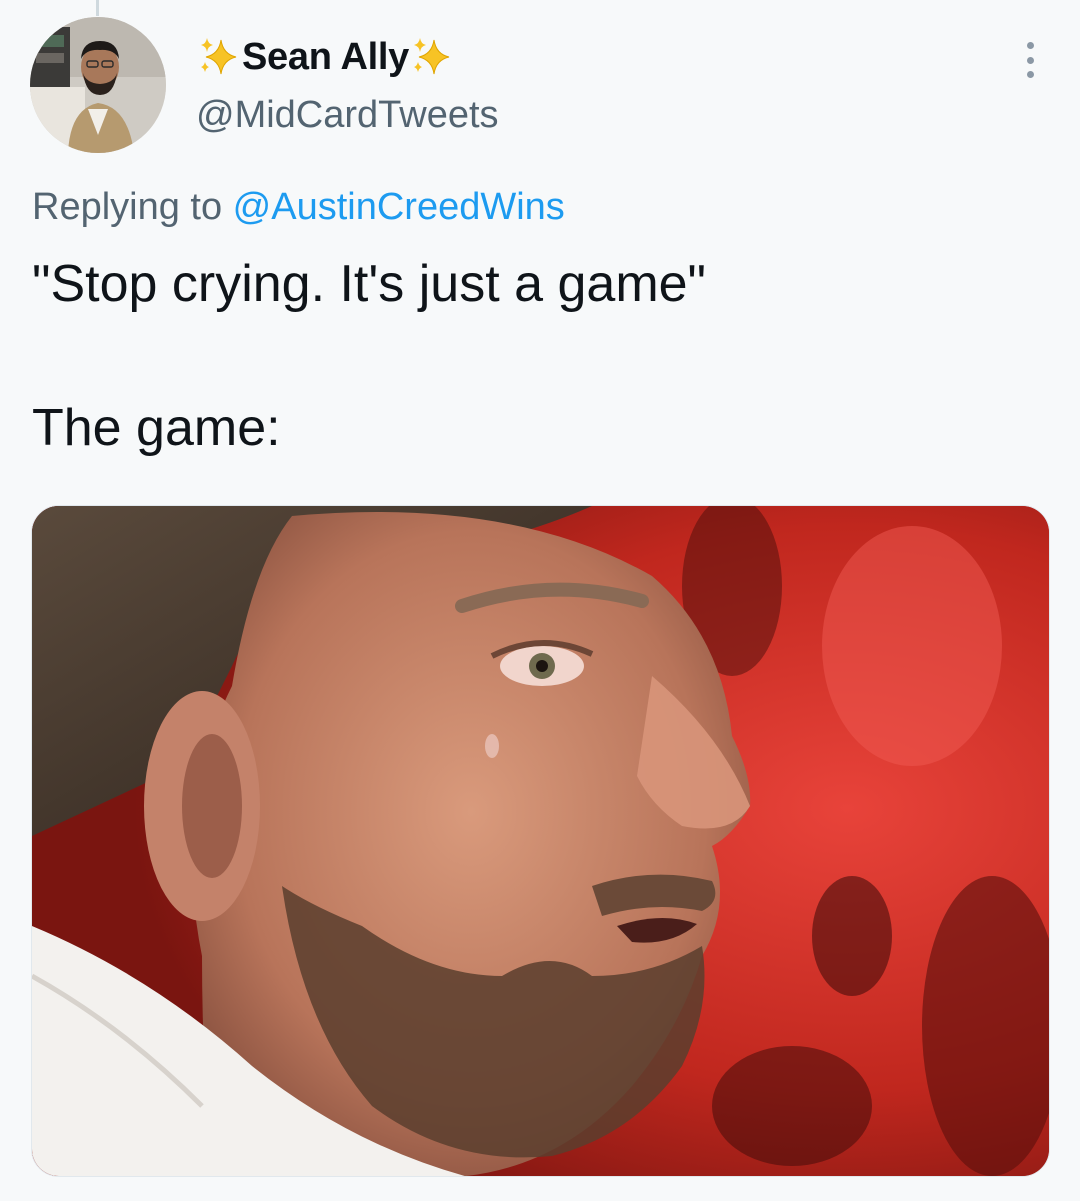 This screenshot has width=1080, height=1201. I want to click on replying-to-line: Replying to @AustinCreedWins, so click(298, 207).